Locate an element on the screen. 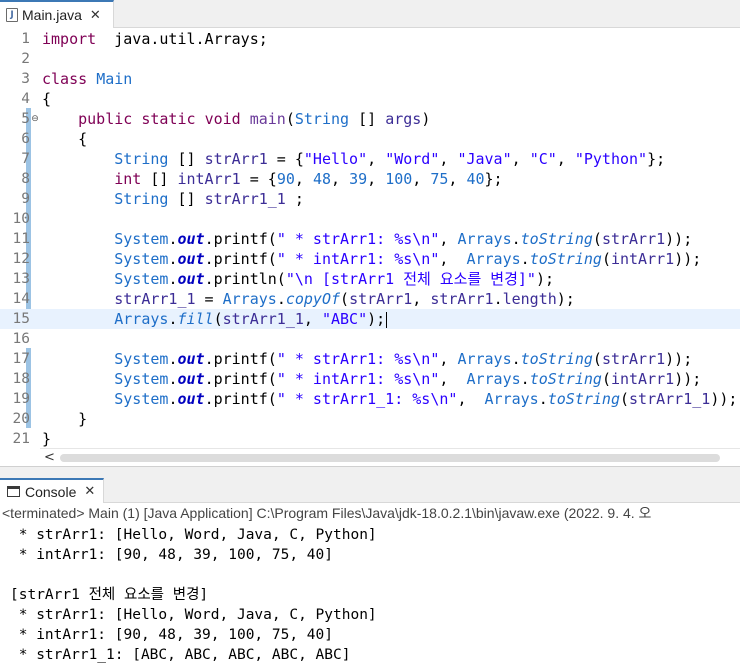 The height and width of the screenshot is (672, 740). code-line-3: 3 class Main is located at coordinates (370, 79).